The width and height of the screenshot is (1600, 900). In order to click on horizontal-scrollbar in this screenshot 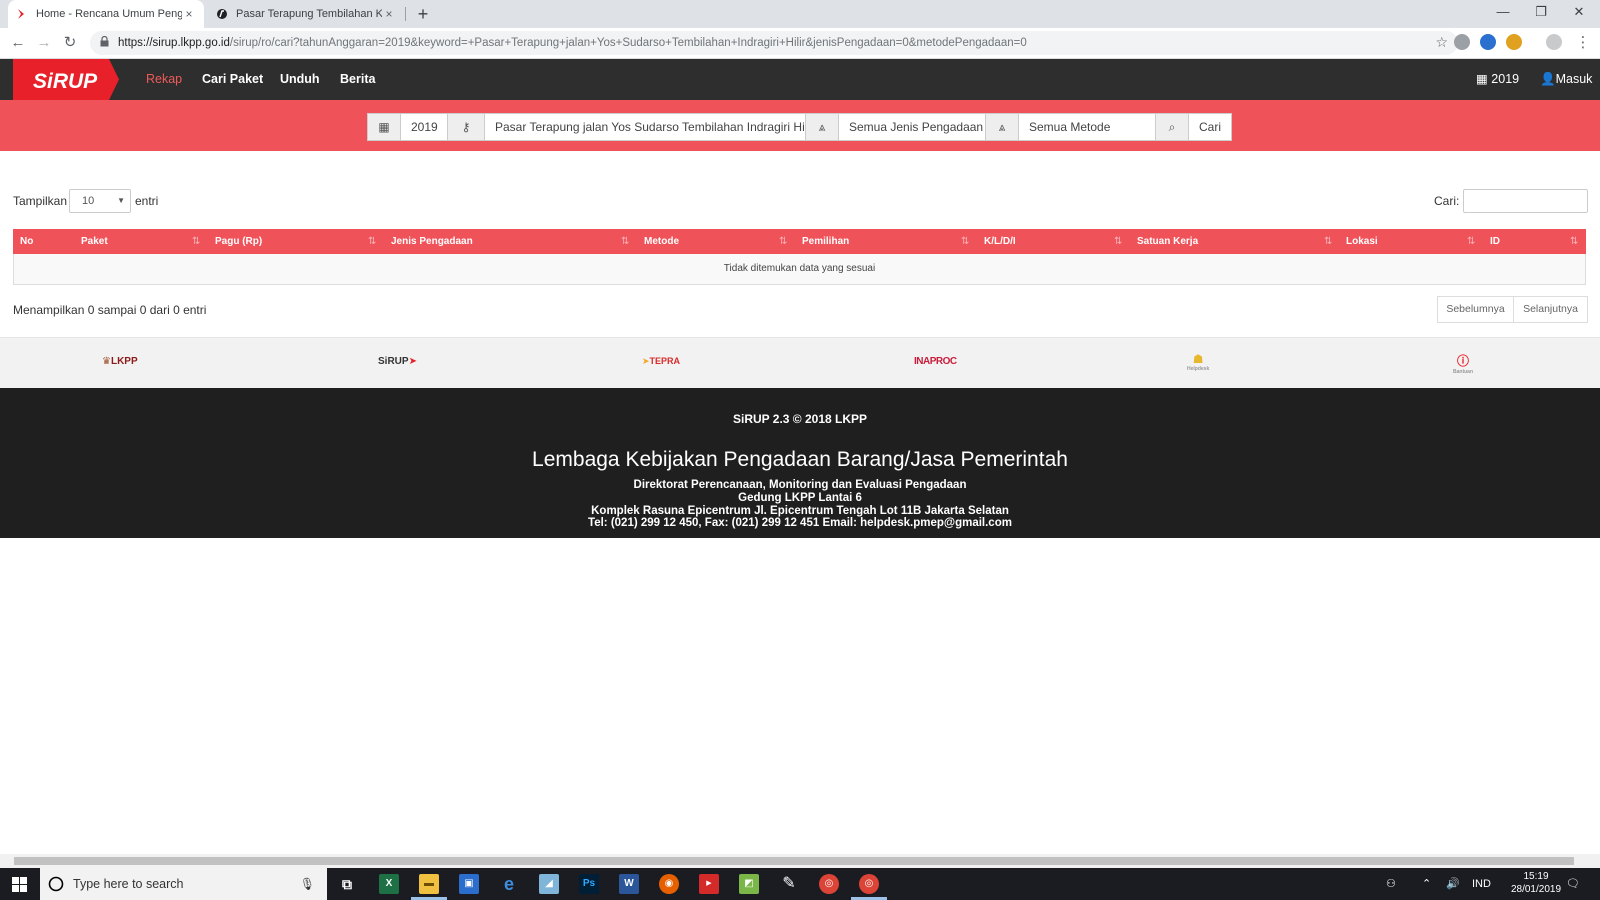, I will do `click(800, 861)`.